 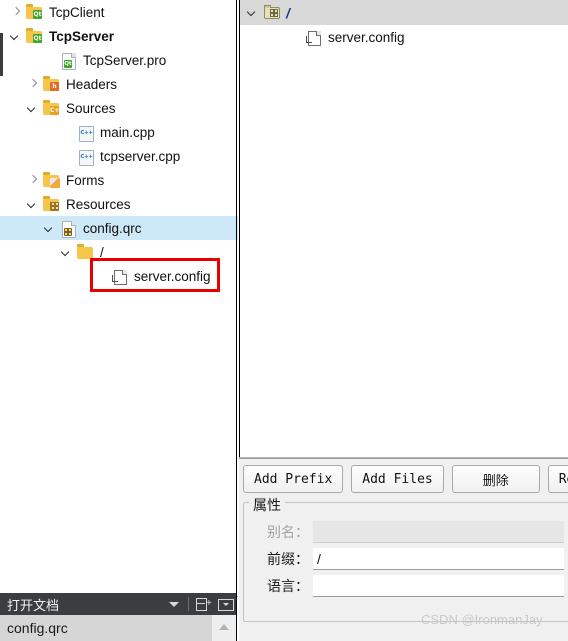 I want to click on folder-resources-icon, so click(x=51, y=204).